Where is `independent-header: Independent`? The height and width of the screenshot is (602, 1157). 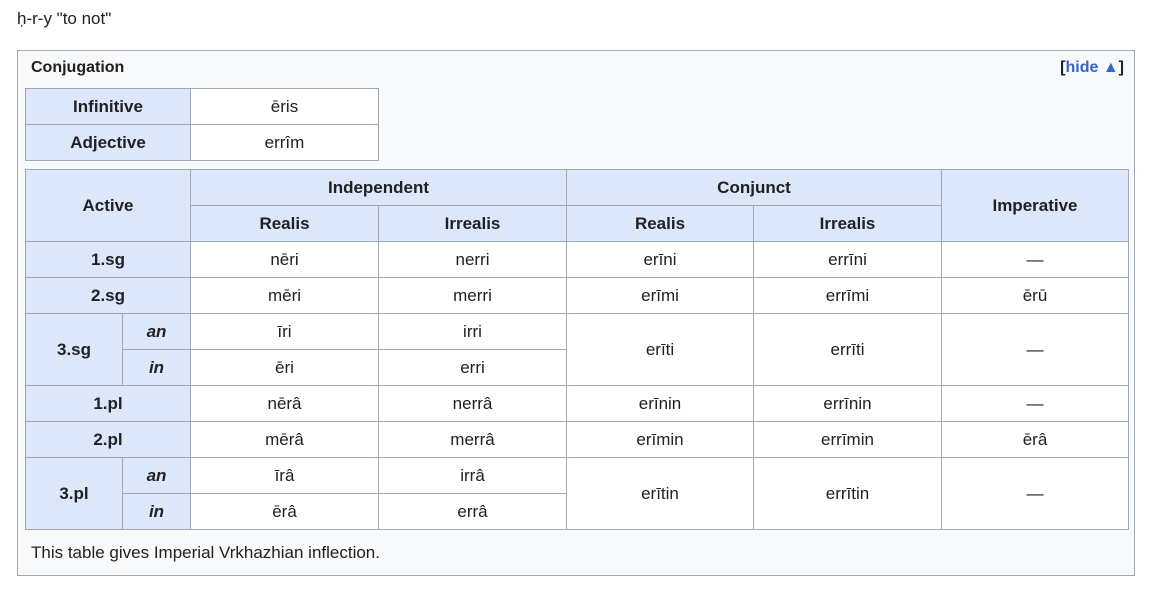 independent-header: Independent is located at coordinates (378, 187).